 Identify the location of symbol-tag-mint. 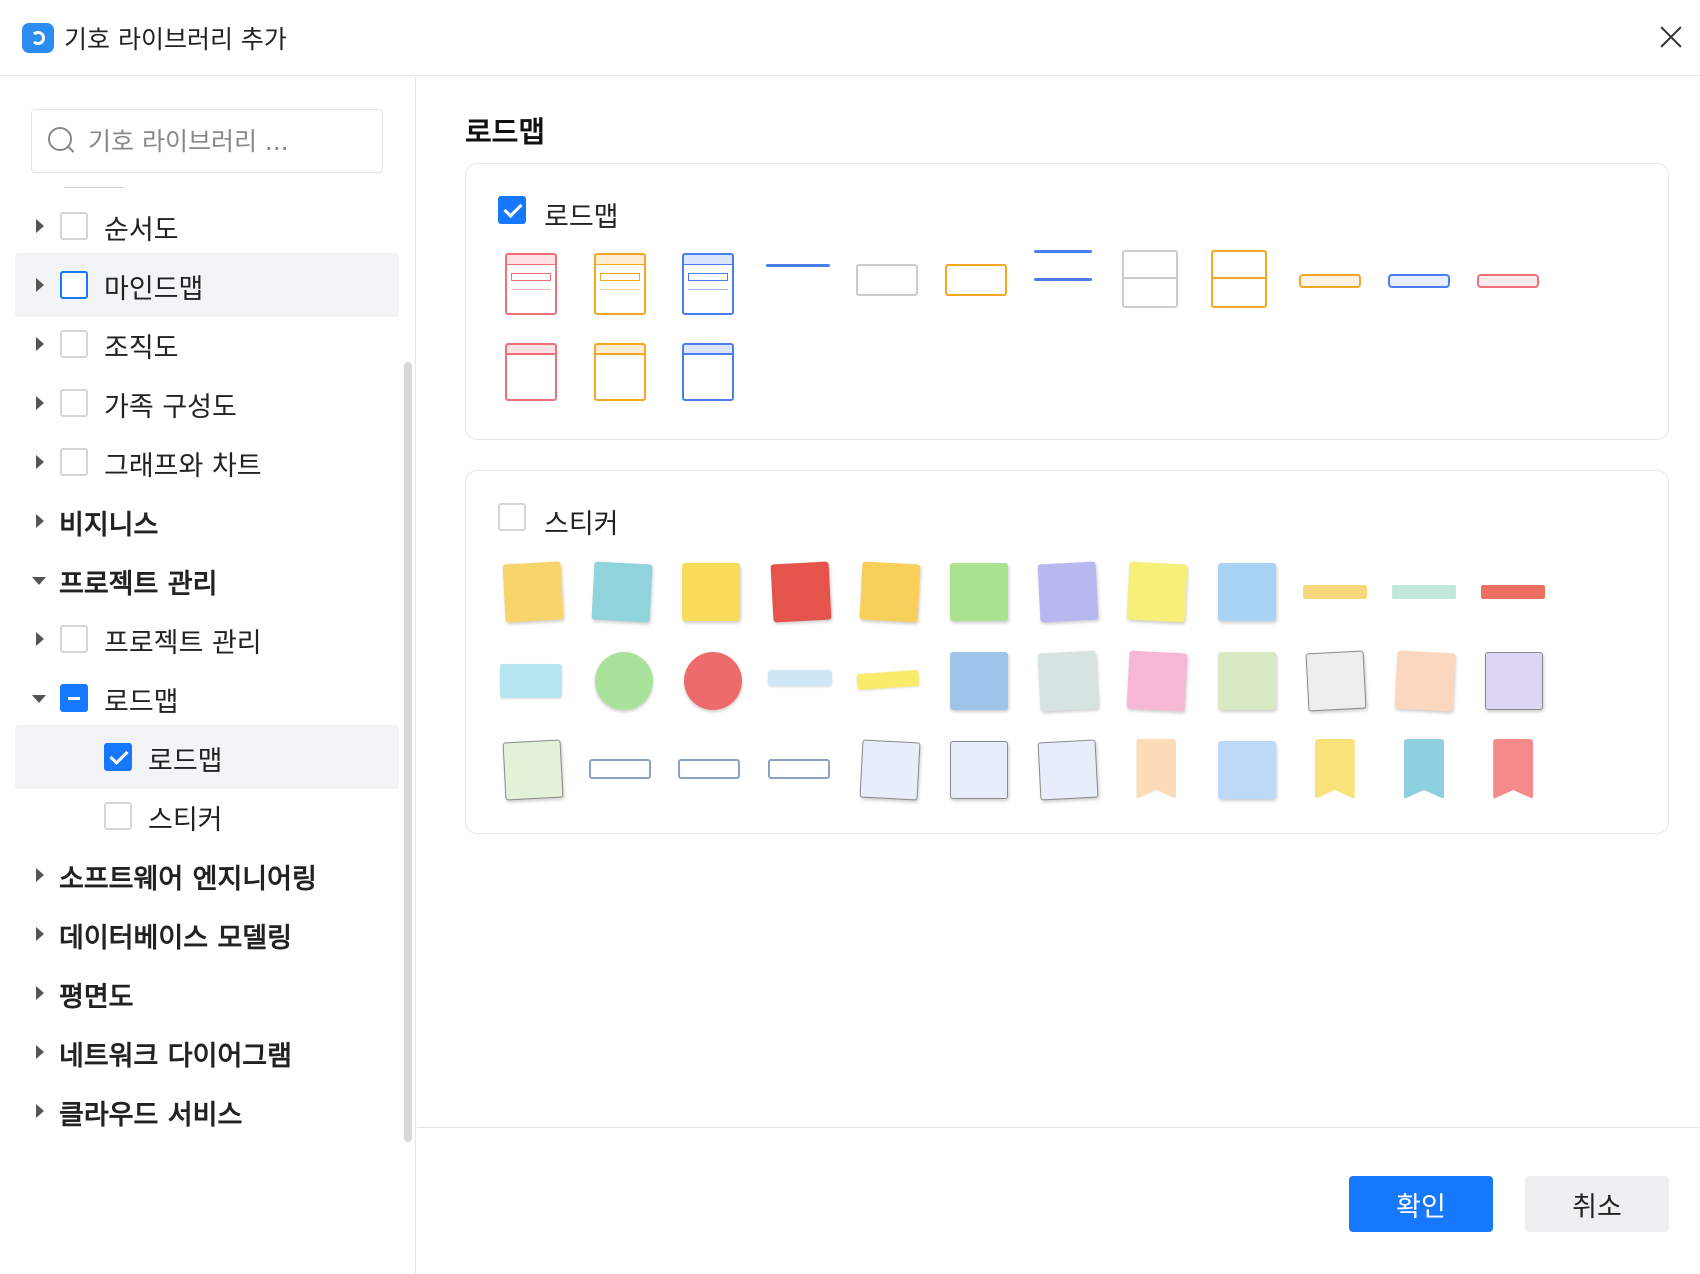
(1426, 593).